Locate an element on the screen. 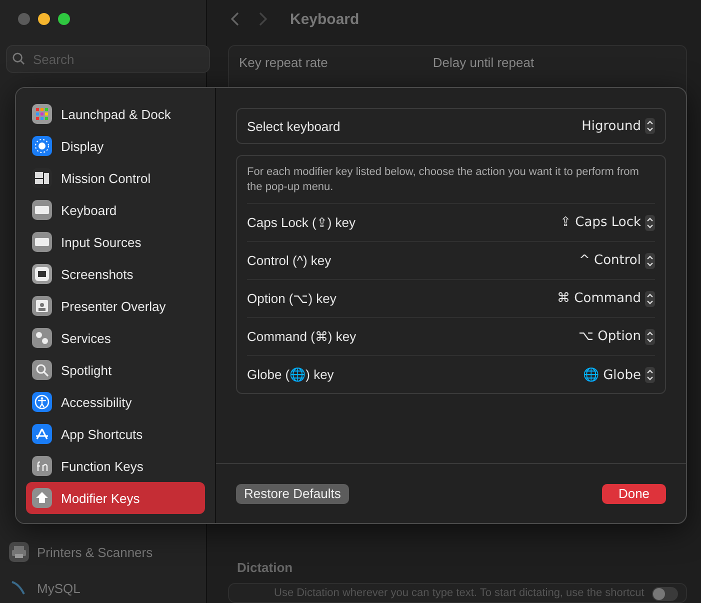 This screenshot has height=603, width=701. modifier-label: Caps Lock (⇪) key is located at coordinates (301, 222).